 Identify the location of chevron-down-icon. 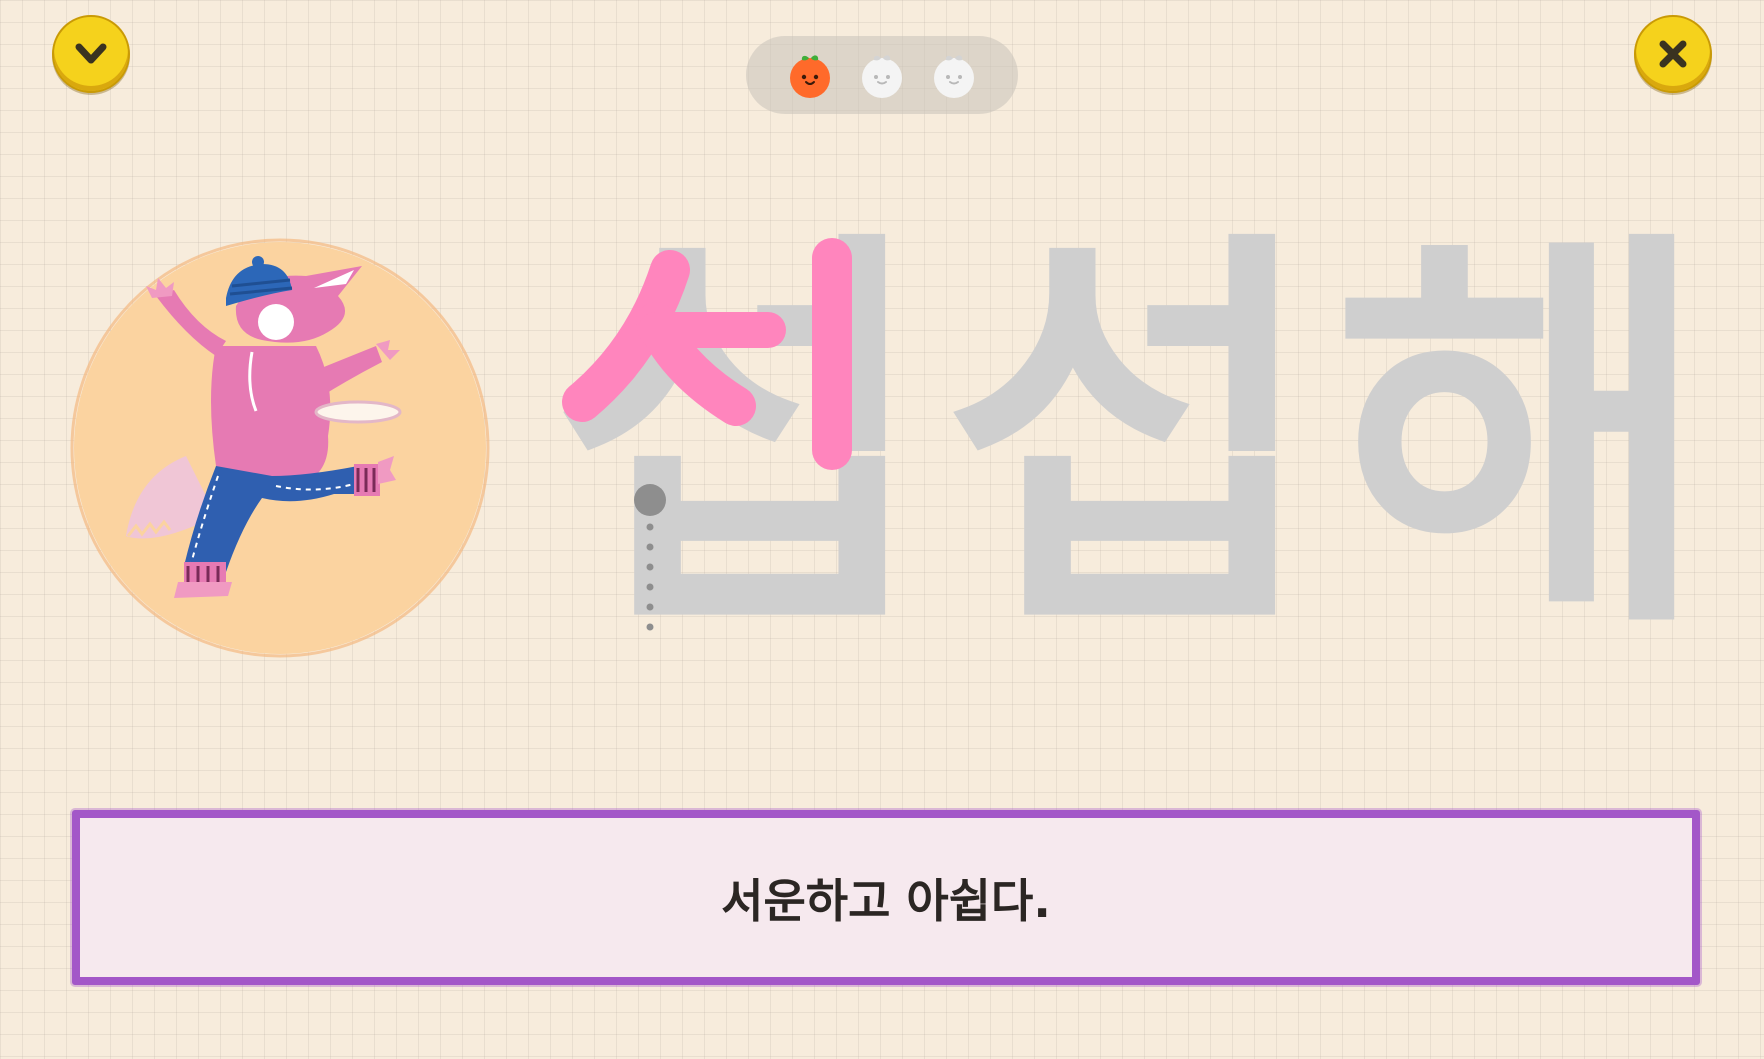
(91, 53).